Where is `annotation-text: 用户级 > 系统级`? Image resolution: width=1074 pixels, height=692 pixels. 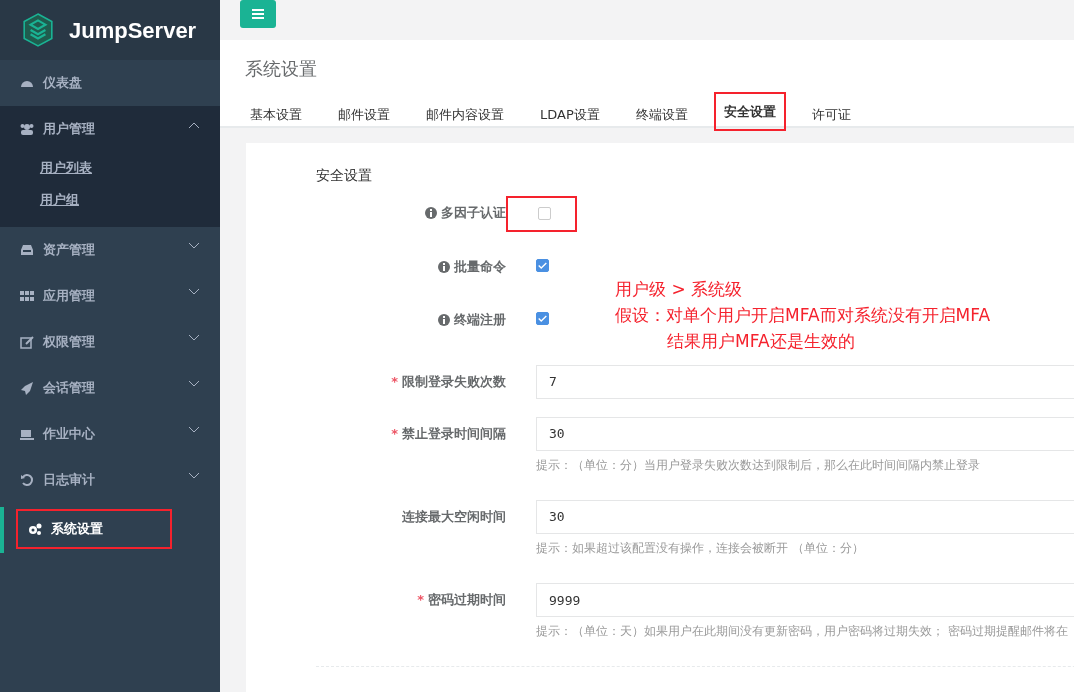 annotation-text: 用户级 > 系统级 is located at coordinates (679, 289).